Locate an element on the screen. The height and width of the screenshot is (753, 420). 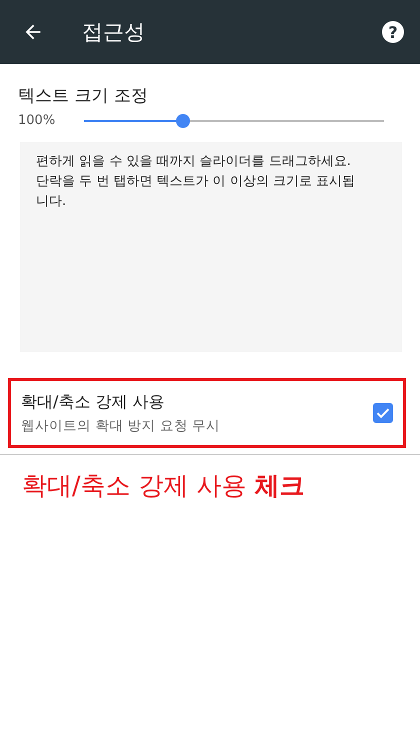
setting-subtitle: 웹사이트의 확대 방지 요청 무시 is located at coordinates (121, 425).